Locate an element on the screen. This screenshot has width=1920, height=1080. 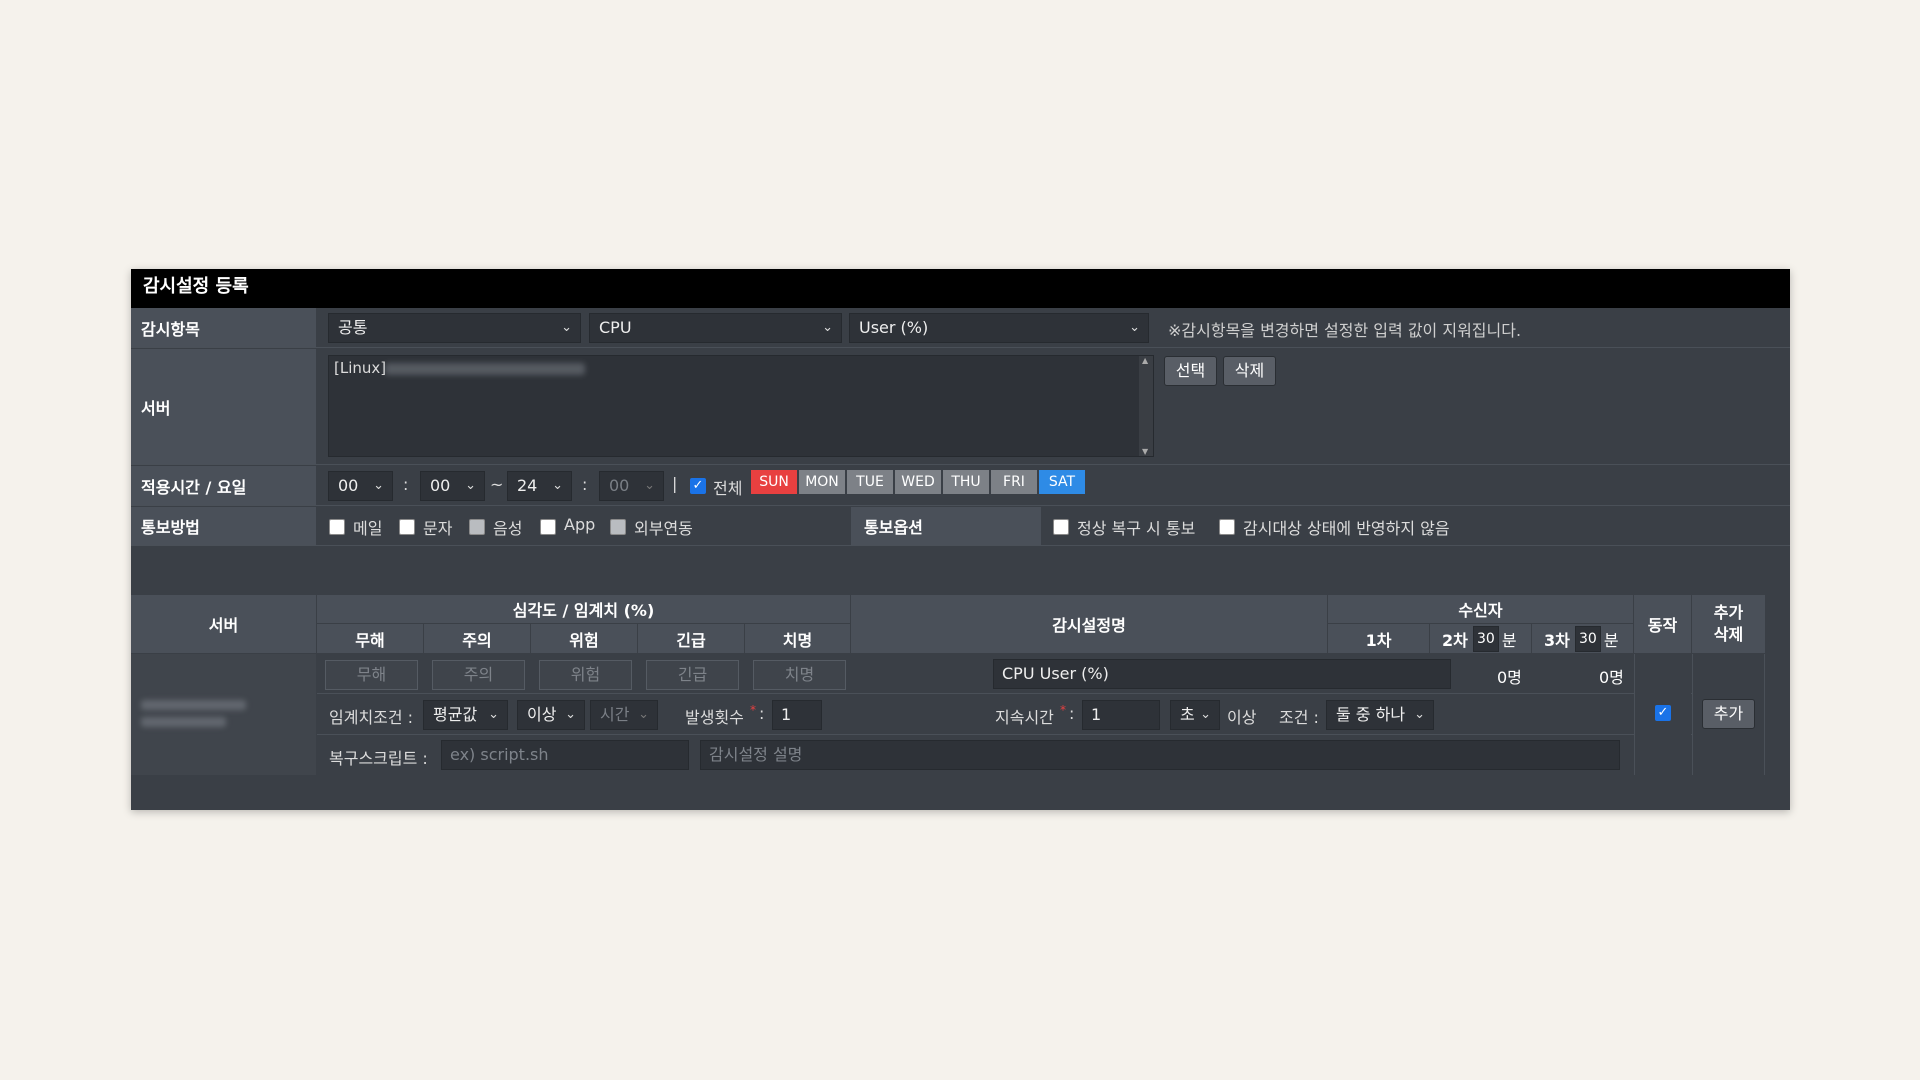
notify-no-reflect-label: 감시대상 상태에 반영하지 않음 is located at coordinates (1346, 528).